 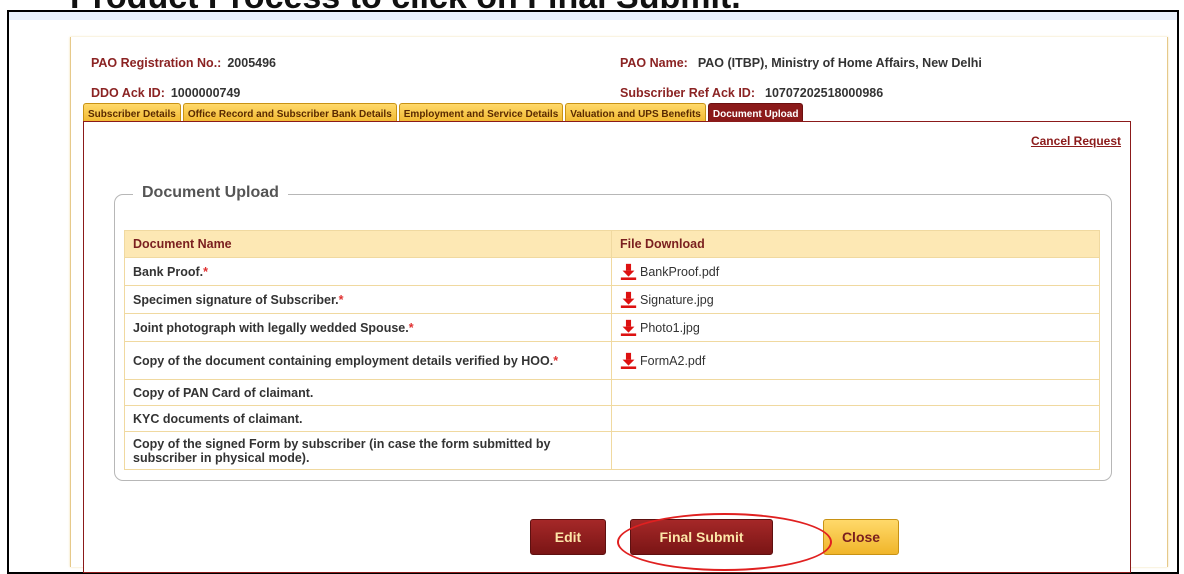 What do you see at coordinates (654, 63) in the screenshot?
I see `pao-name-label: PAO Name:` at bounding box center [654, 63].